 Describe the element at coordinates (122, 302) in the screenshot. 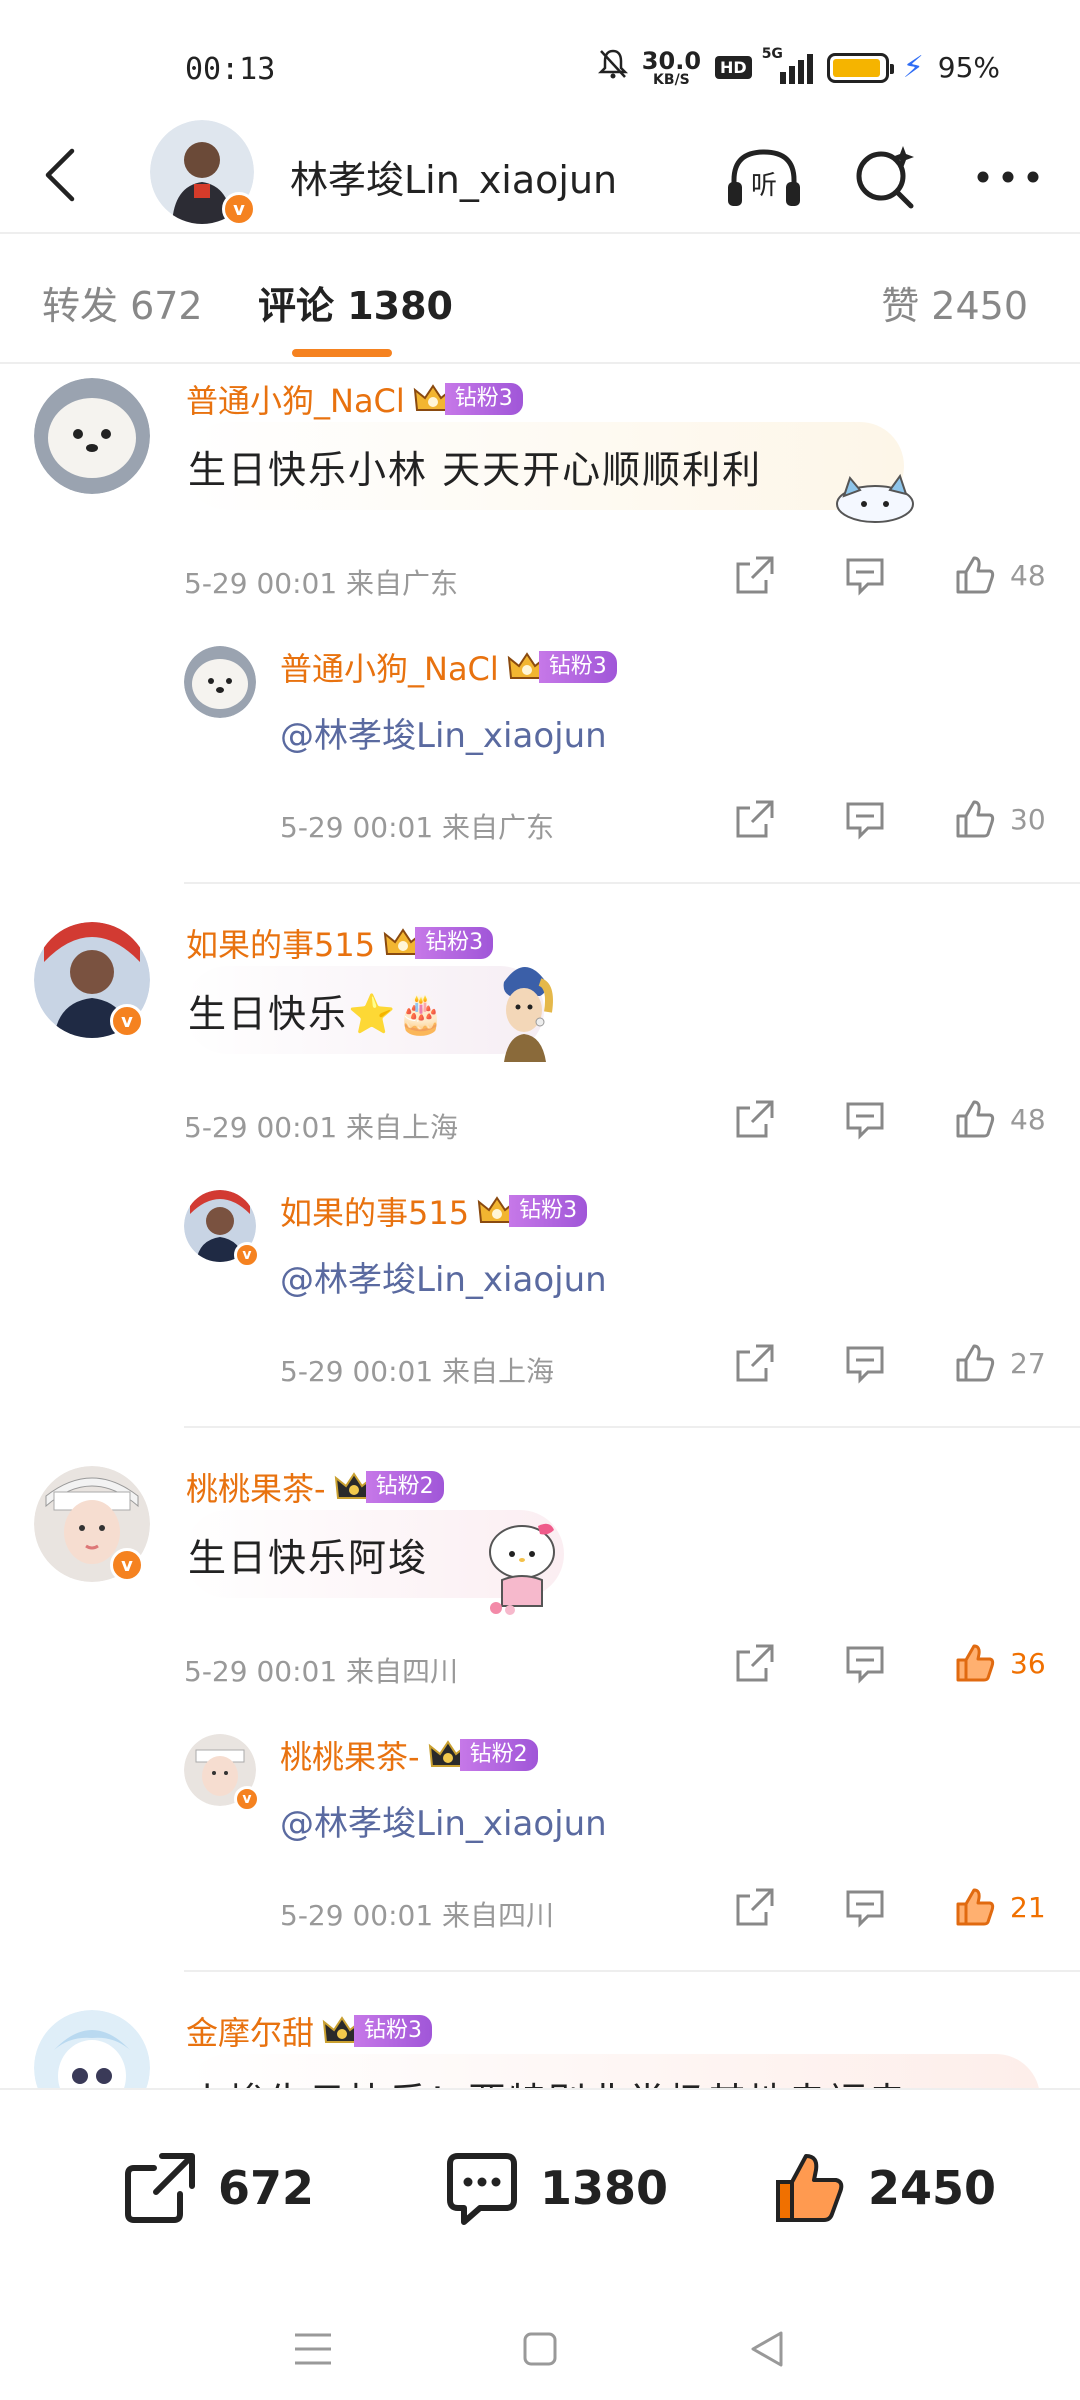

I see `tab-repost: 转发 672` at that location.